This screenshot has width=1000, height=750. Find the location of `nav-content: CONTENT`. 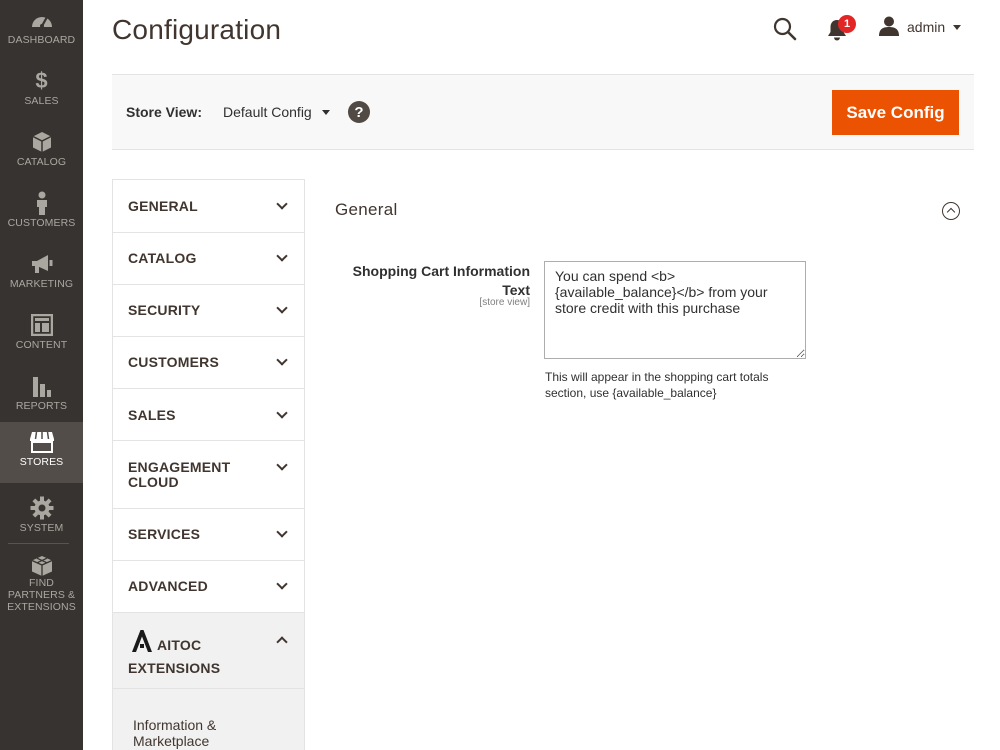

nav-content: CONTENT is located at coordinates (41, 335).